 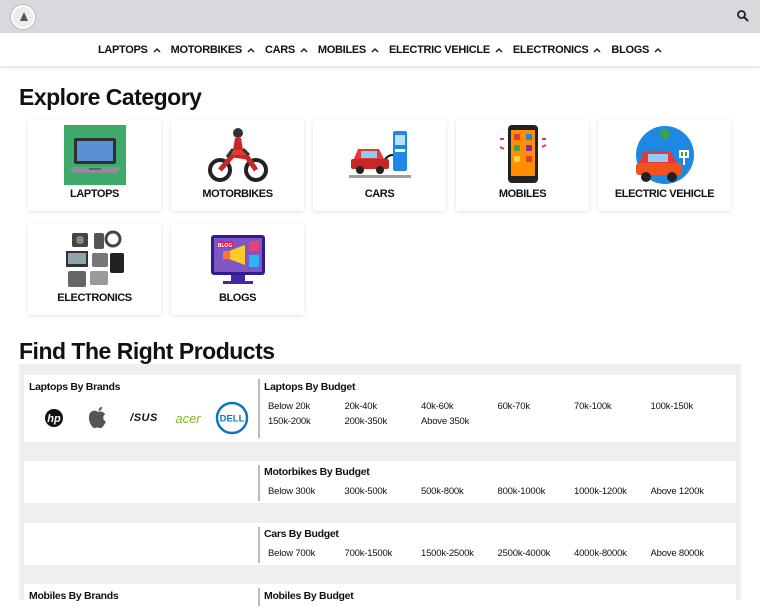 I want to click on budget-link: Above 350k, so click(x=459, y=421).